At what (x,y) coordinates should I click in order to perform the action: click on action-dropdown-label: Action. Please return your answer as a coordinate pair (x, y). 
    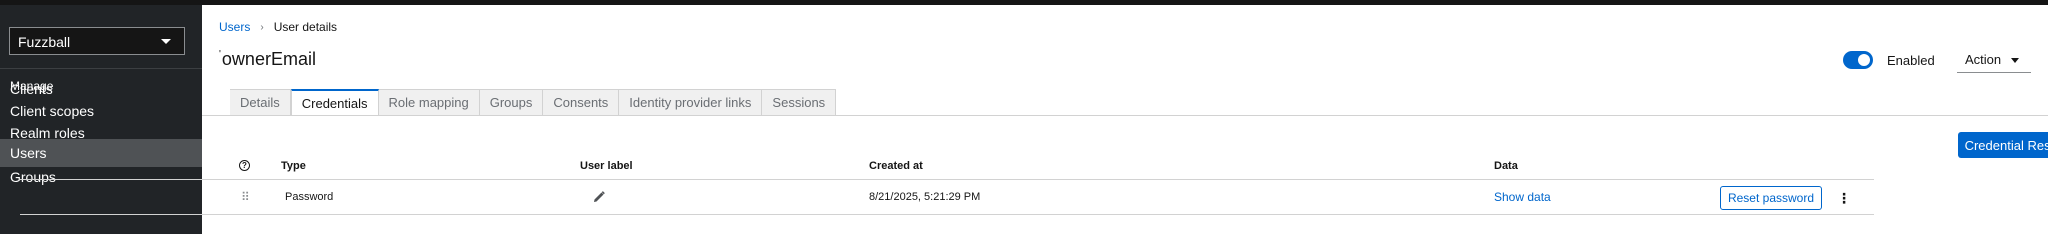
    Looking at the image, I should click on (1983, 59).